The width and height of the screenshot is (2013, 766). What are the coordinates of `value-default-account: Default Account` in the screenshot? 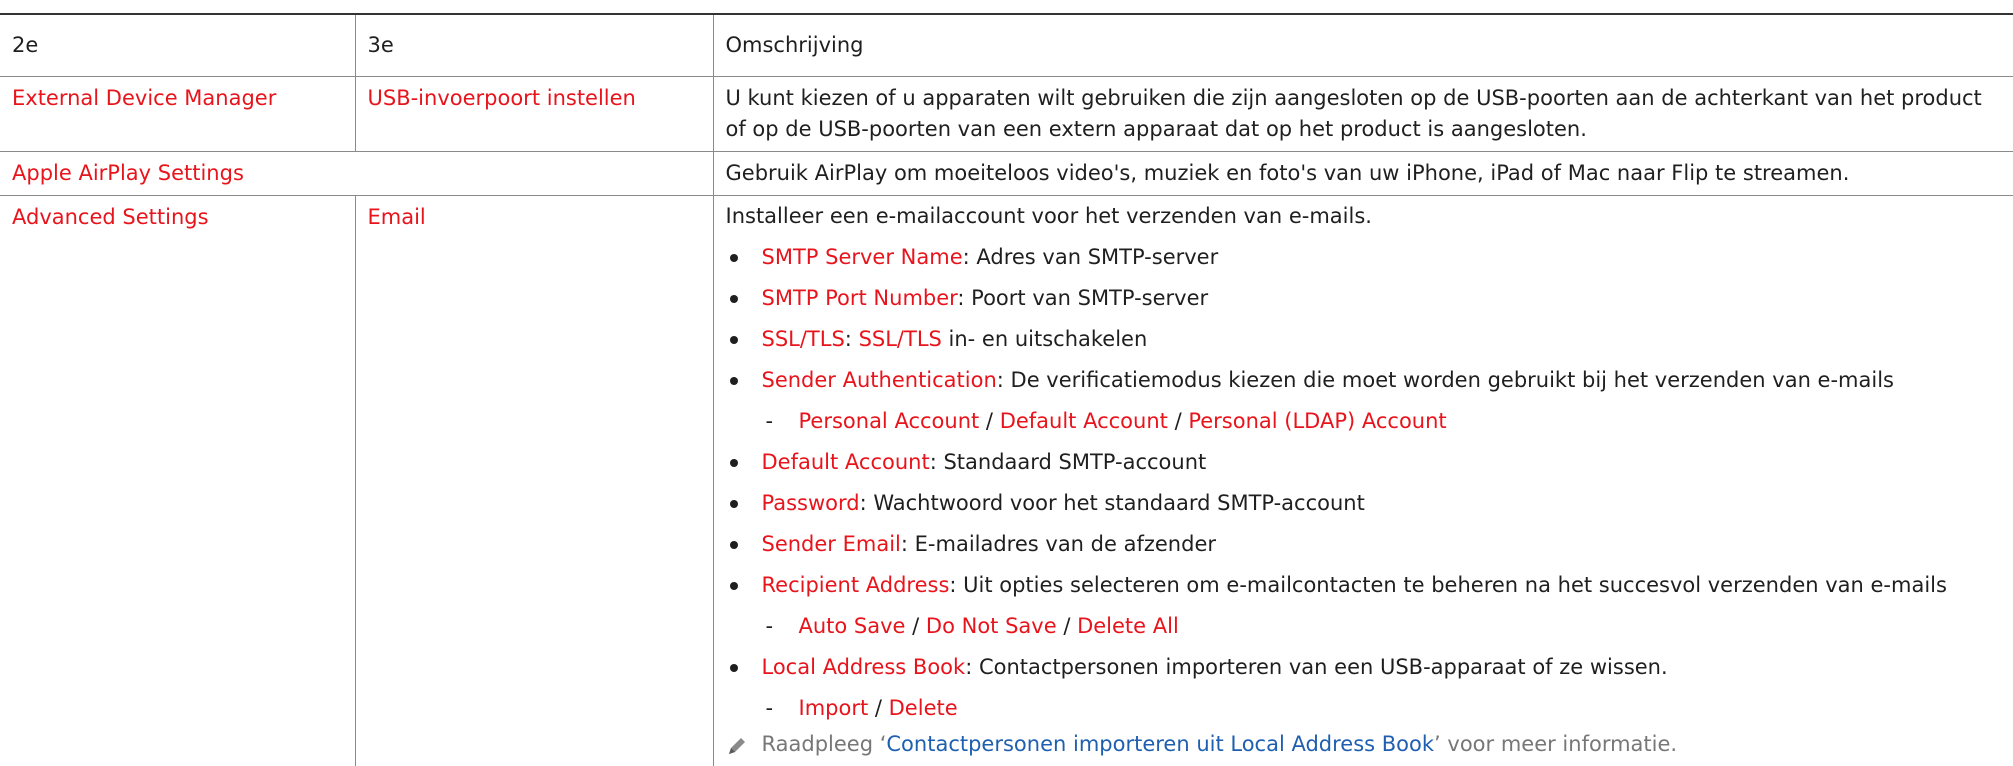 It's located at (1084, 421).